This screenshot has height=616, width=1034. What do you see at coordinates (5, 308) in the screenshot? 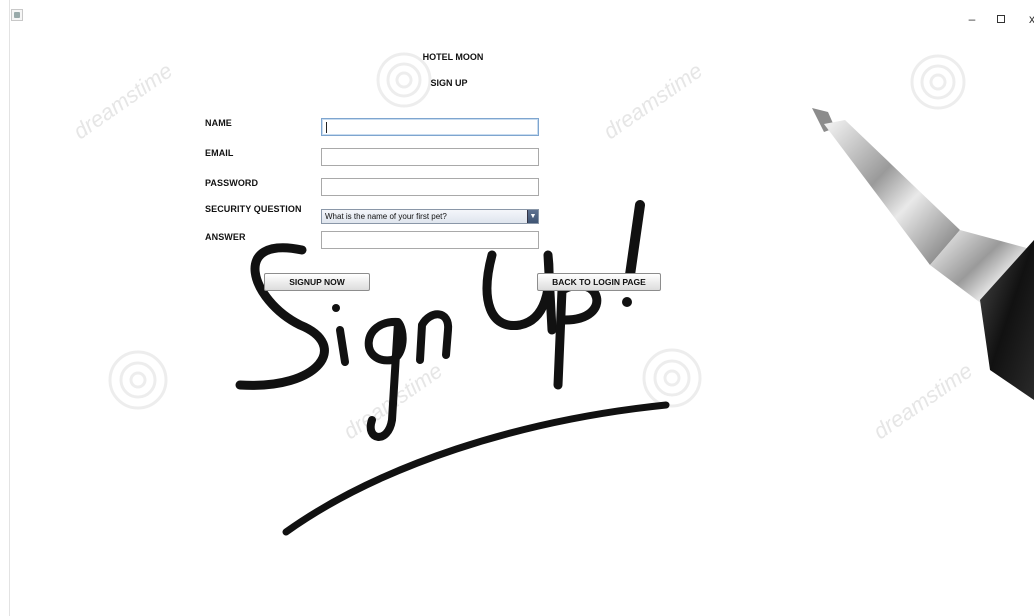
I see `window-left-border` at bounding box center [5, 308].